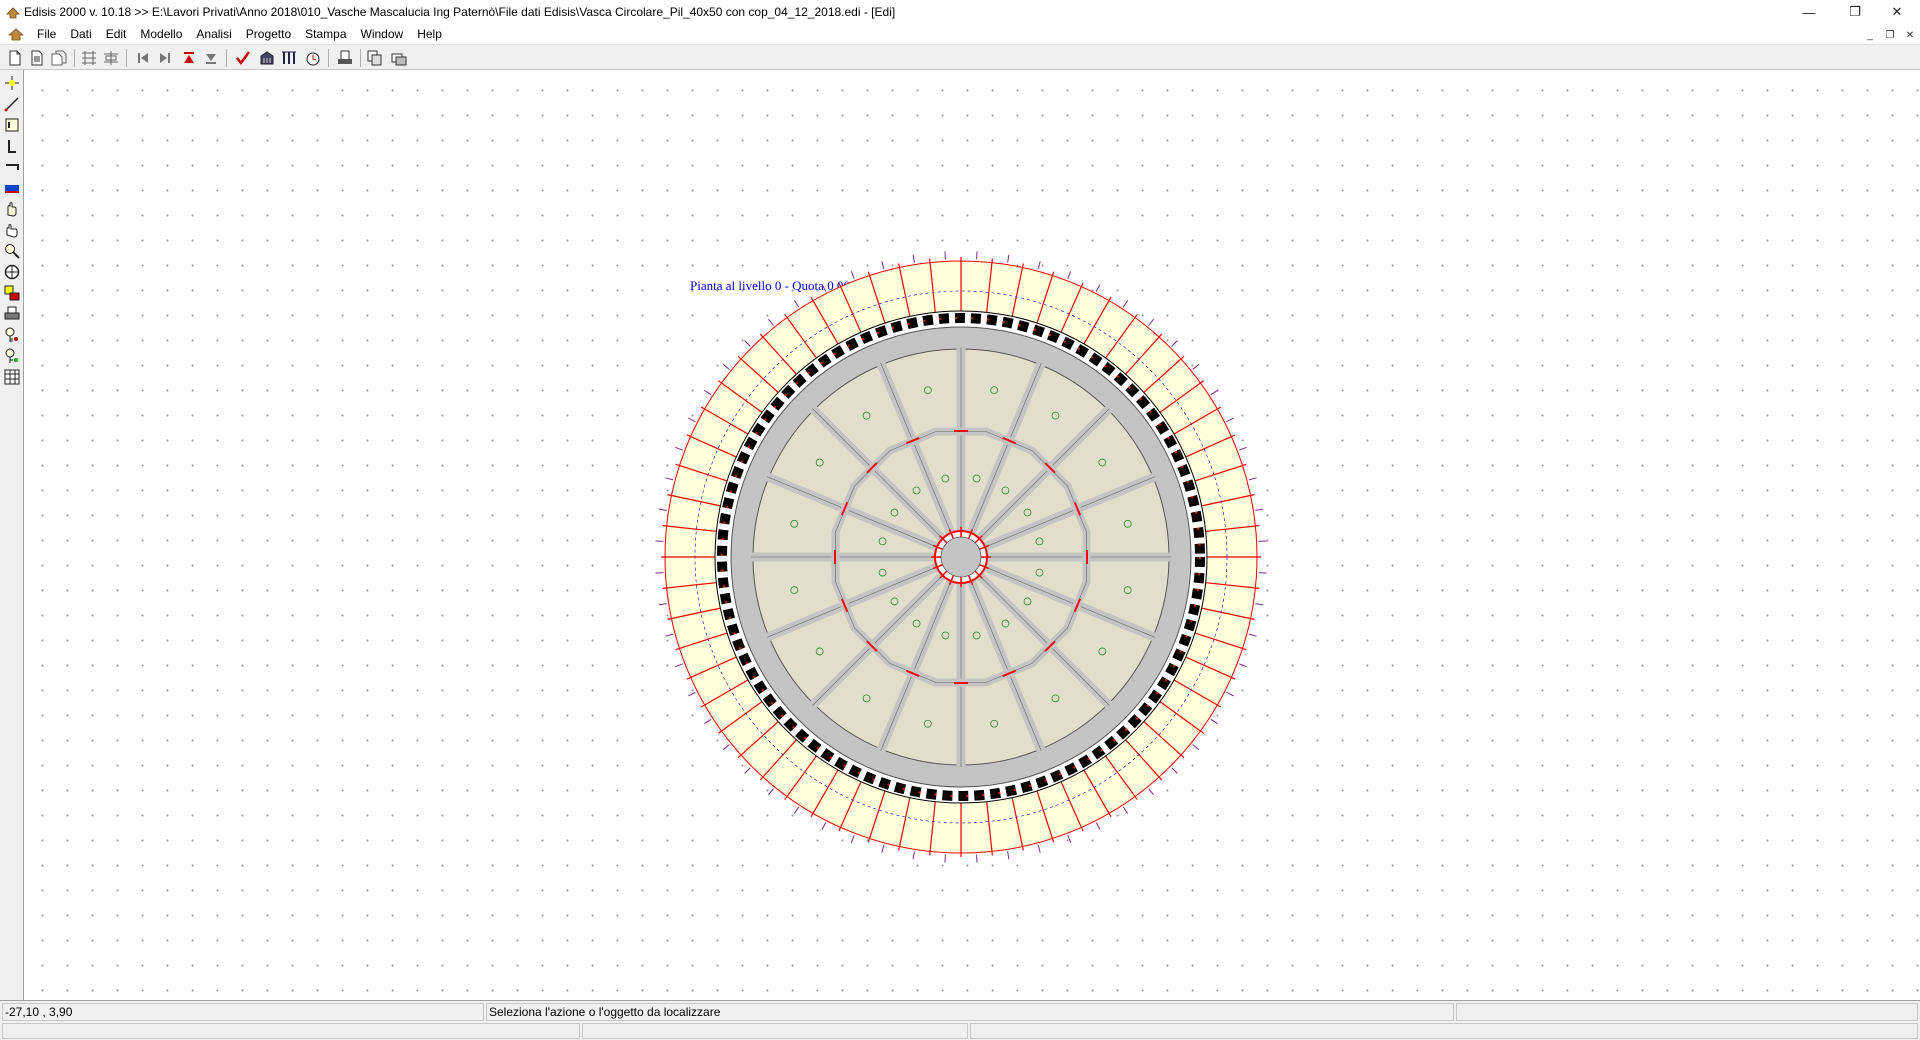 Image resolution: width=1920 pixels, height=1040 pixels. Describe the element at coordinates (375, 58) in the screenshot. I see `copy-icon` at that location.